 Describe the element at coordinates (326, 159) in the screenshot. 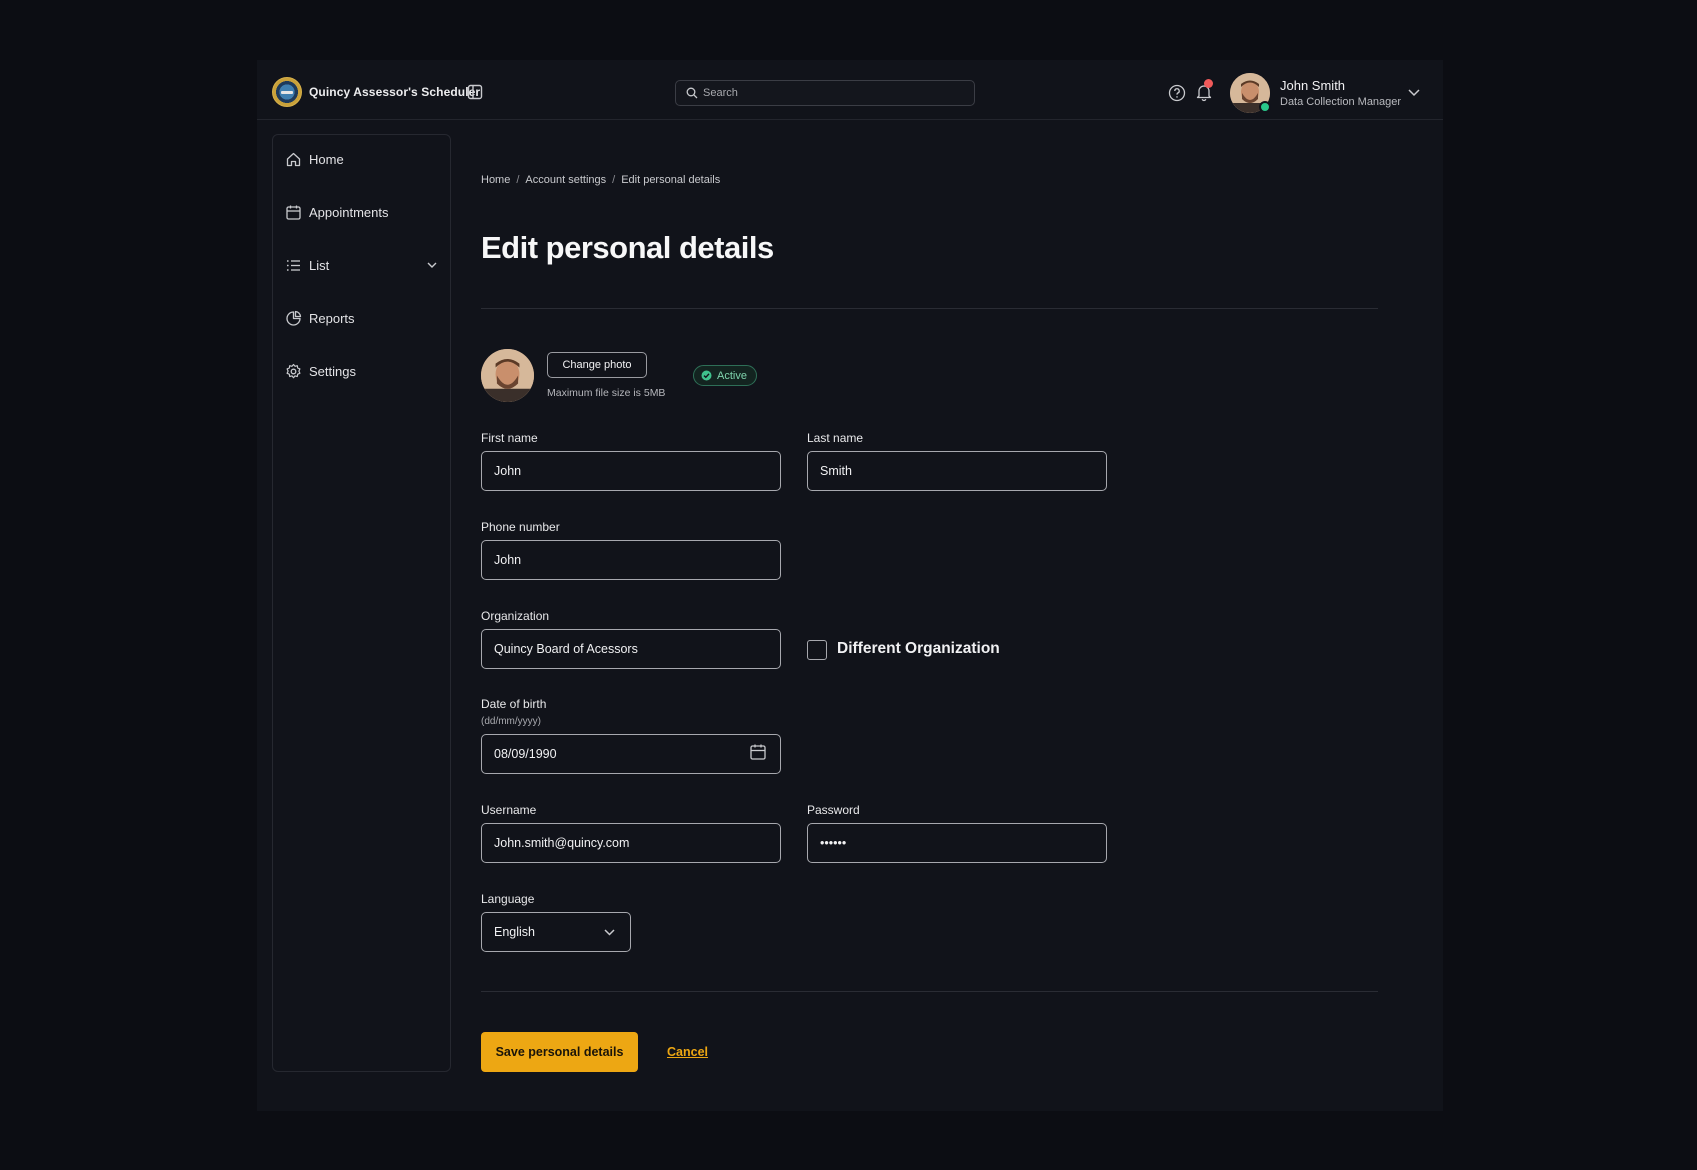

I see `sidebar-item-label: Home` at that location.